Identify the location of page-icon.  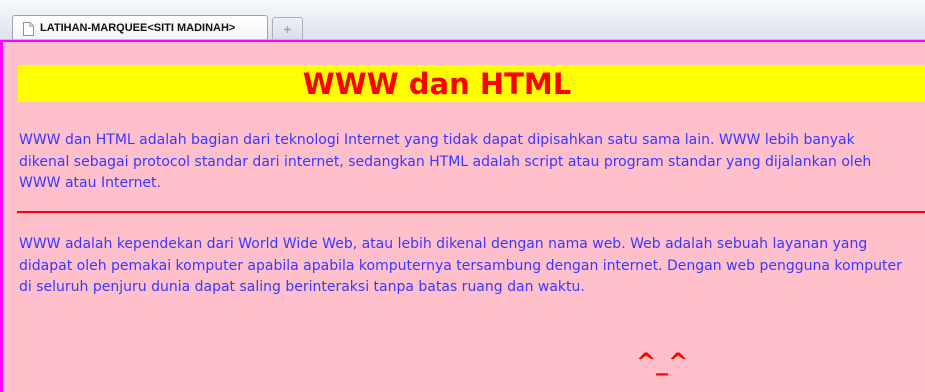
(28, 28).